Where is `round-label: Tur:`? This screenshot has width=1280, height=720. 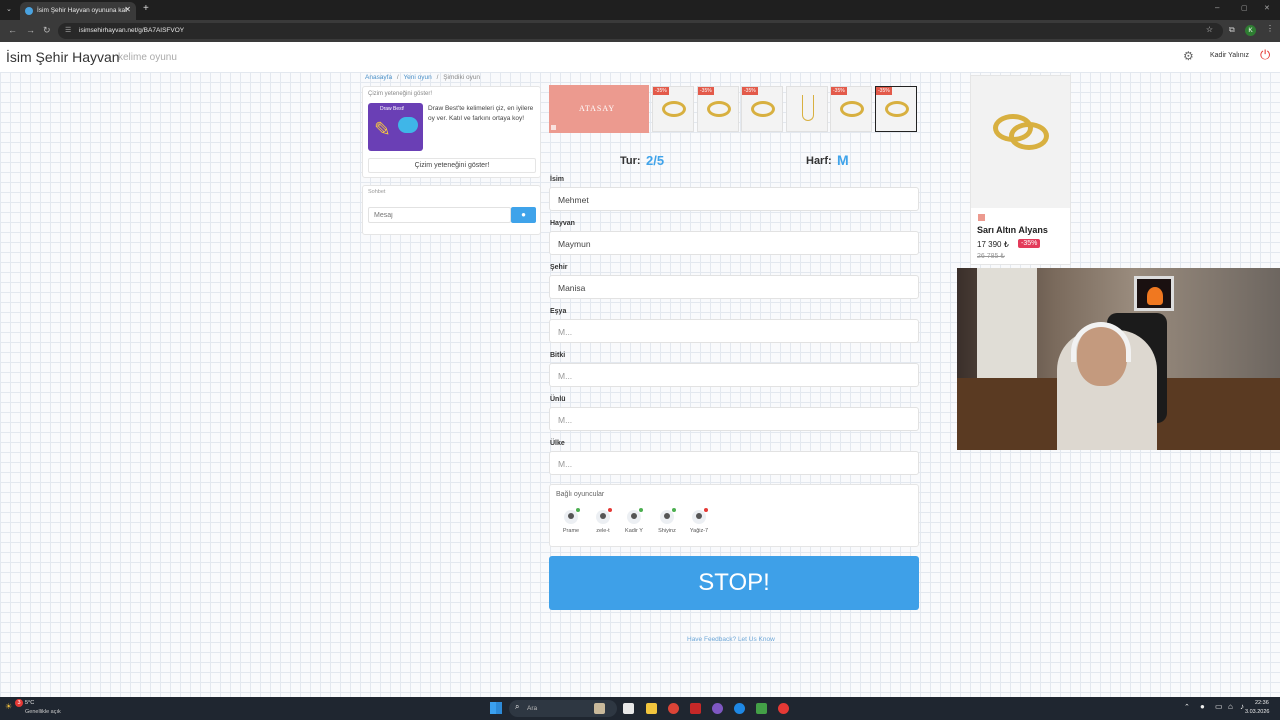 round-label: Tur: is located at coordinates (630, 161).